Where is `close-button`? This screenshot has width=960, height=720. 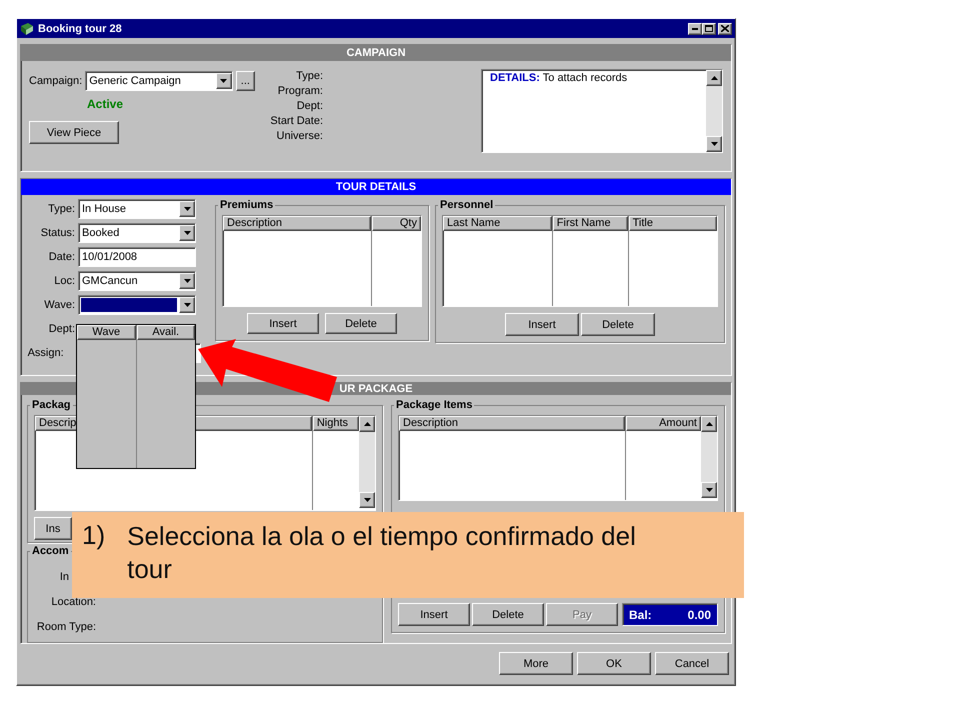
close-button is located at coordinates (725, 28).